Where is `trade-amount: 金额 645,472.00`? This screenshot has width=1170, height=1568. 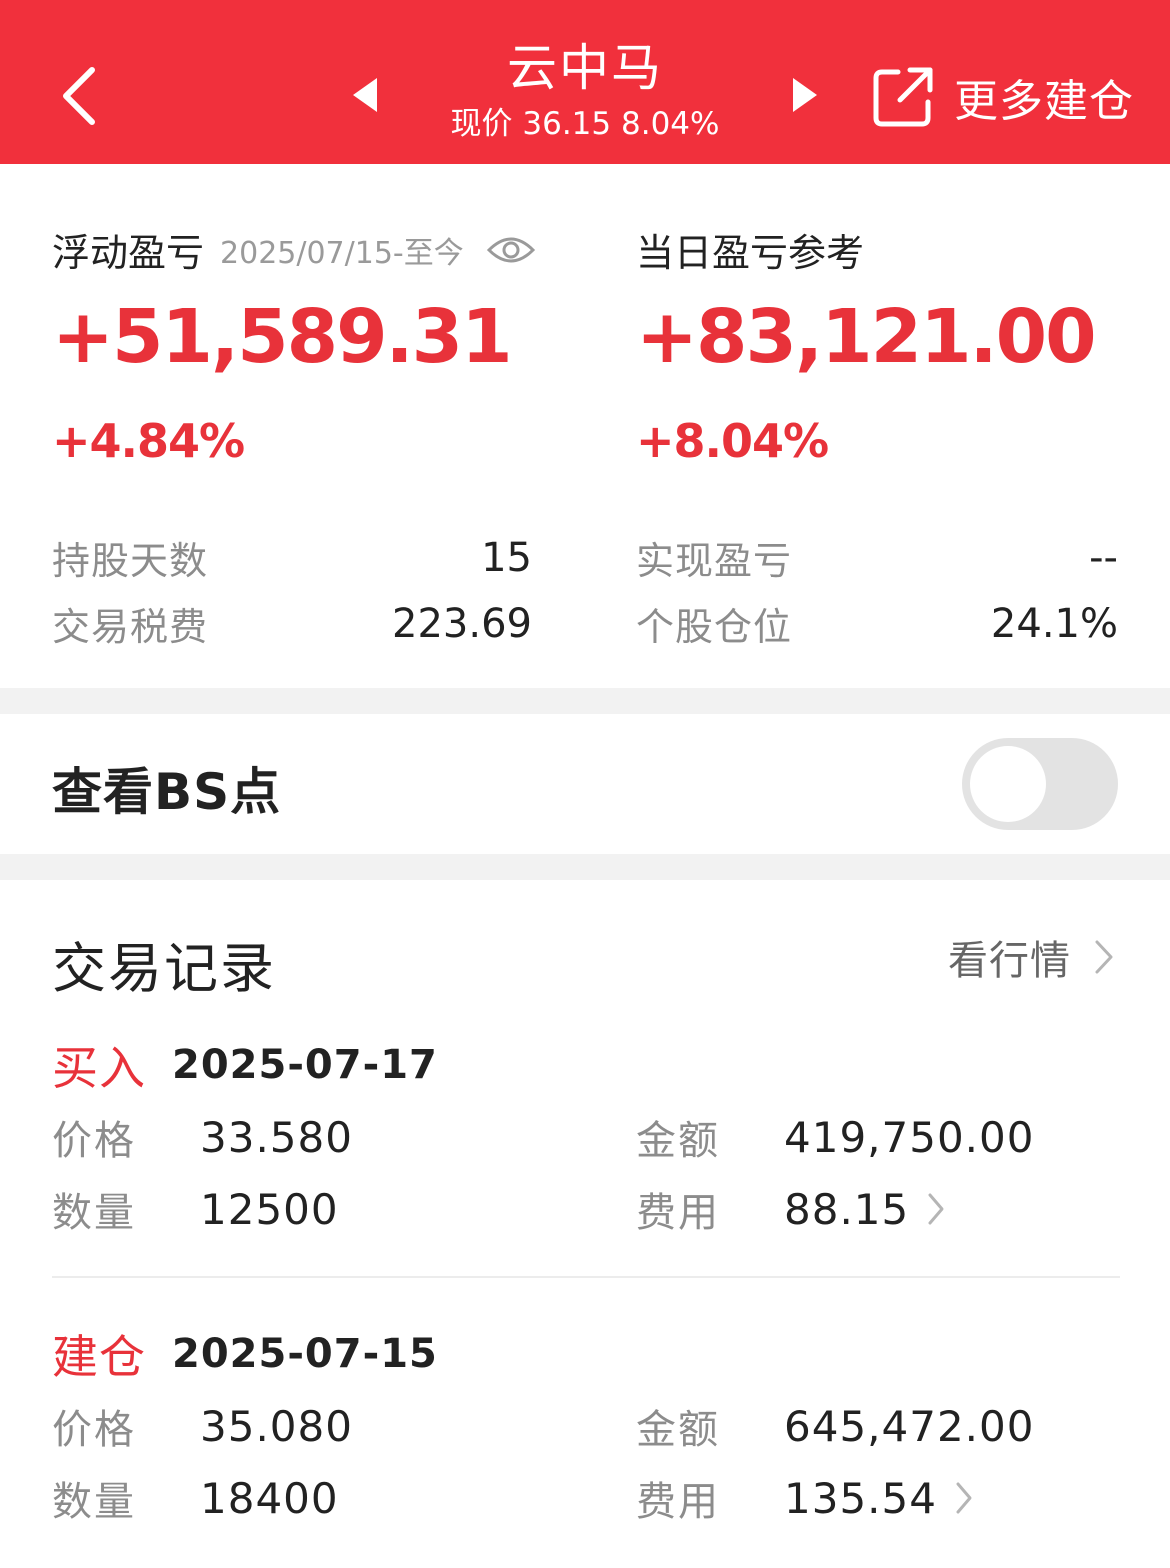 trade-amount: 金额 645,472.00 is located at coordinates (835, 1426).